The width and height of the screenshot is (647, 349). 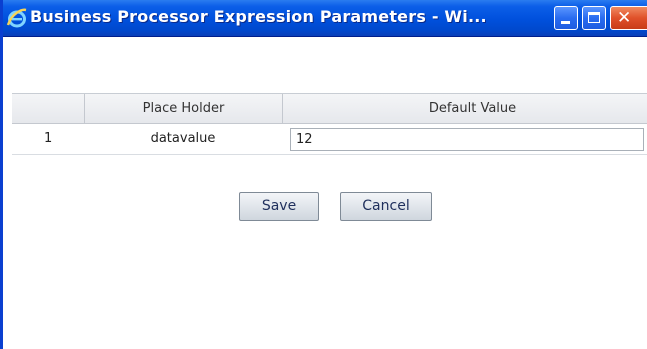 I want to click on table-row: 1 datavalue, so click(x=329, y=139).